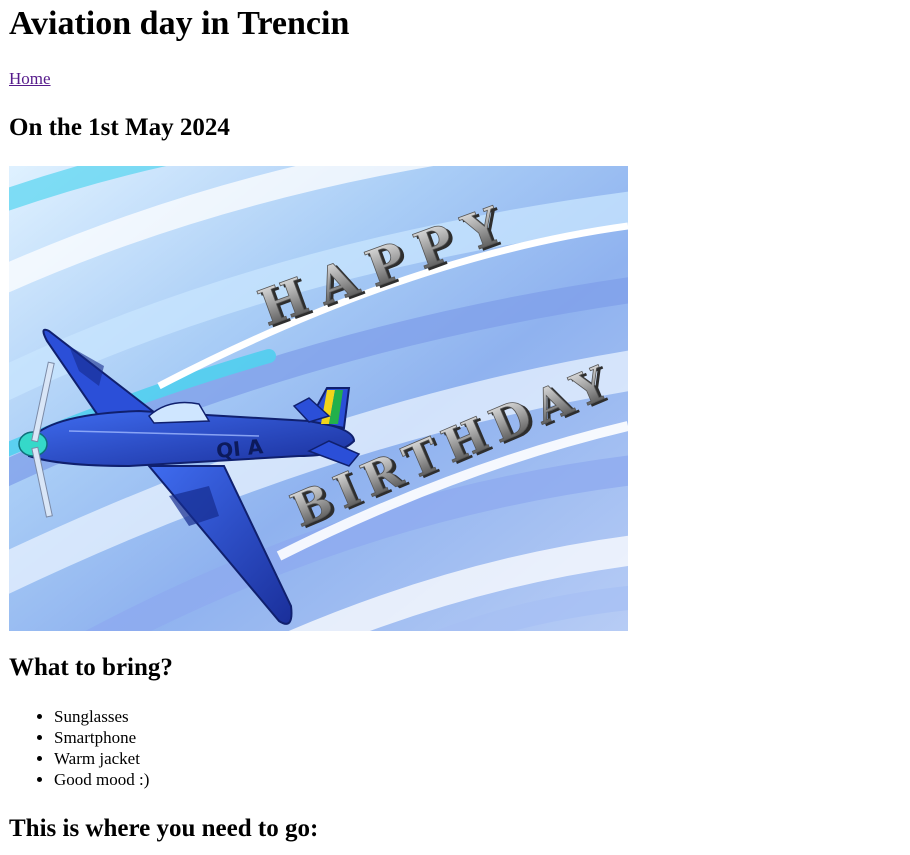 The width and height of the screenshot is (910, 855). What do you see at coordinates (179, 23) in the screenshot?
I see `page-title: Aviation day in Trencin` at bounding box center [179, 23].